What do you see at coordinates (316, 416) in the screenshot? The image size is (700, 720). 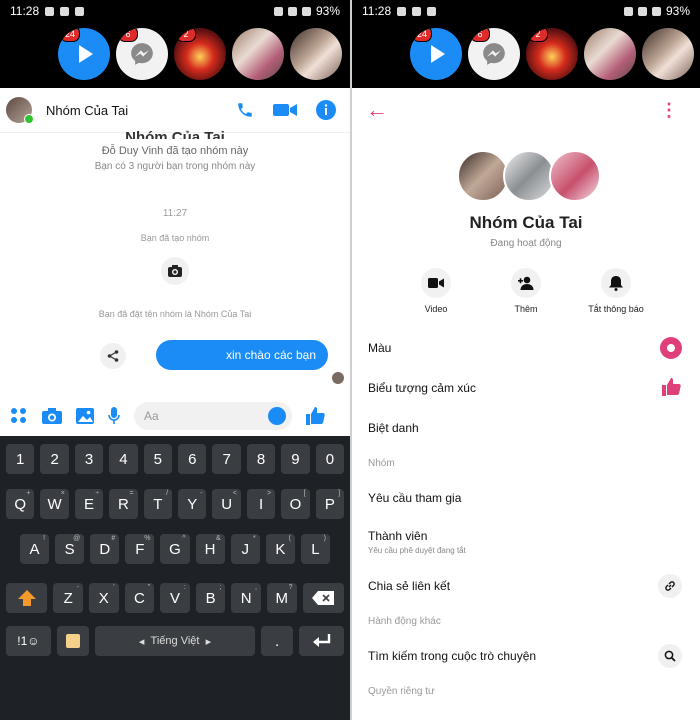 I see `like-icon` at bounding box center [316, 416].